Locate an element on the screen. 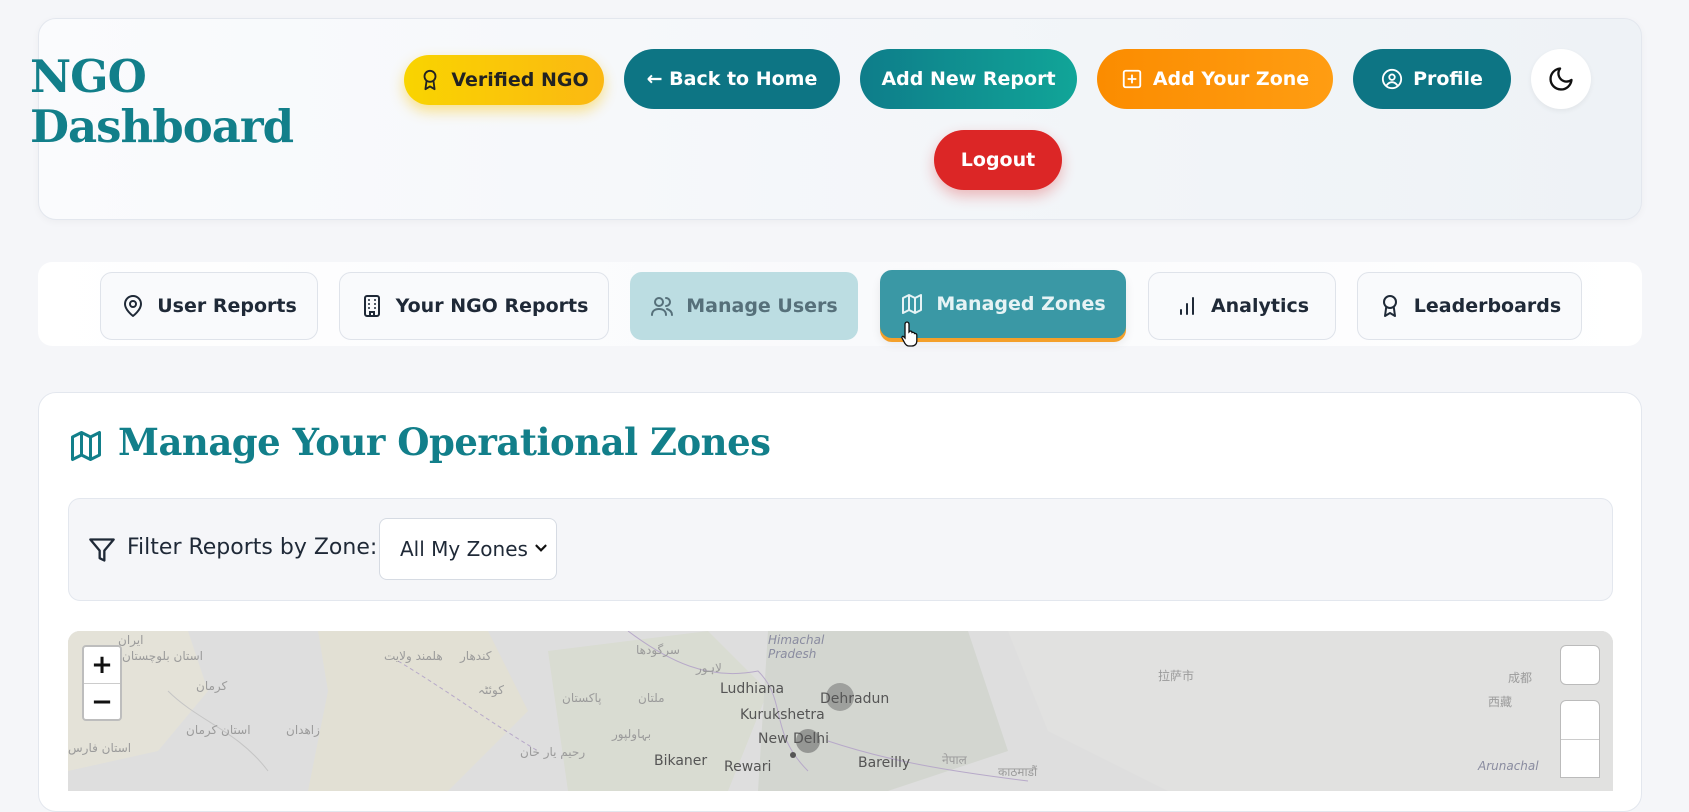 The height and width of the screenshot is (812, 1689). map-pin-icon is located at coordinates (133, 306).